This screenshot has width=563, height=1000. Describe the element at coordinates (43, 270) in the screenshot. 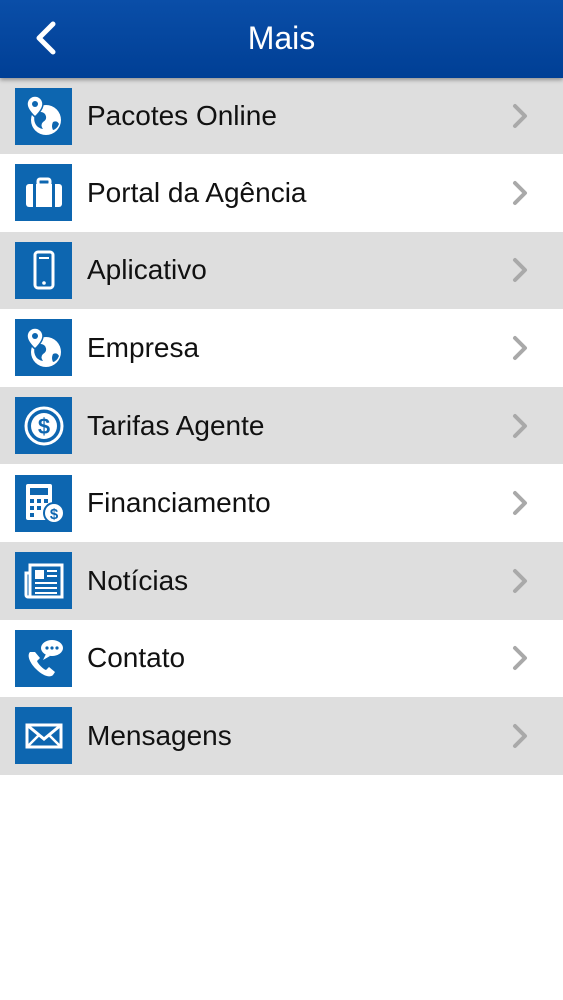

I see `smartphone-icon` at that location.